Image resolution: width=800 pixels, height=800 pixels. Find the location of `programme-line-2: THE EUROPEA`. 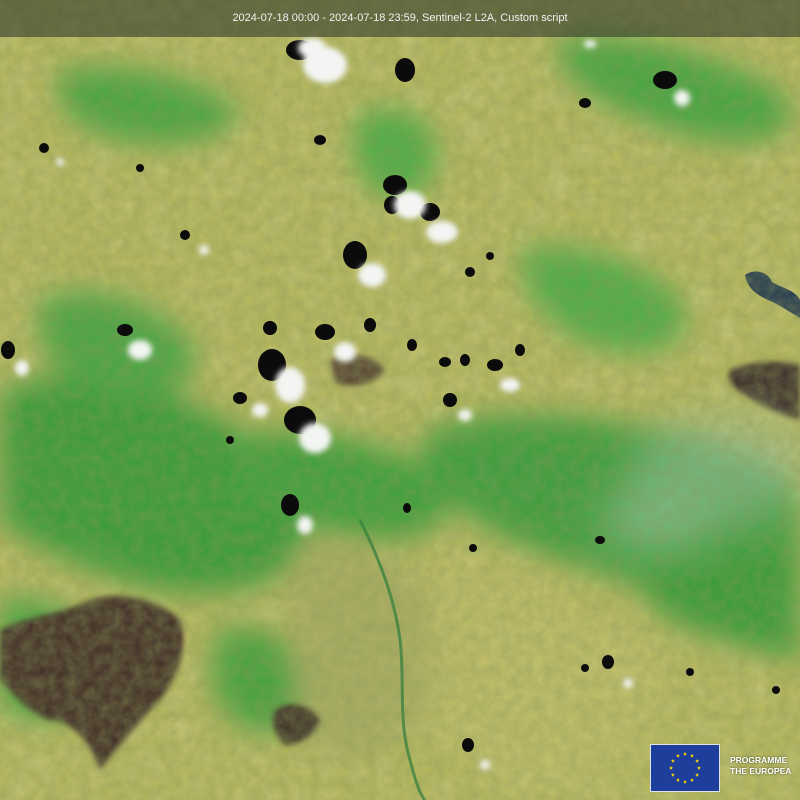

programme-line-2: THE EUROPEA is located at coordinates (761, 771).